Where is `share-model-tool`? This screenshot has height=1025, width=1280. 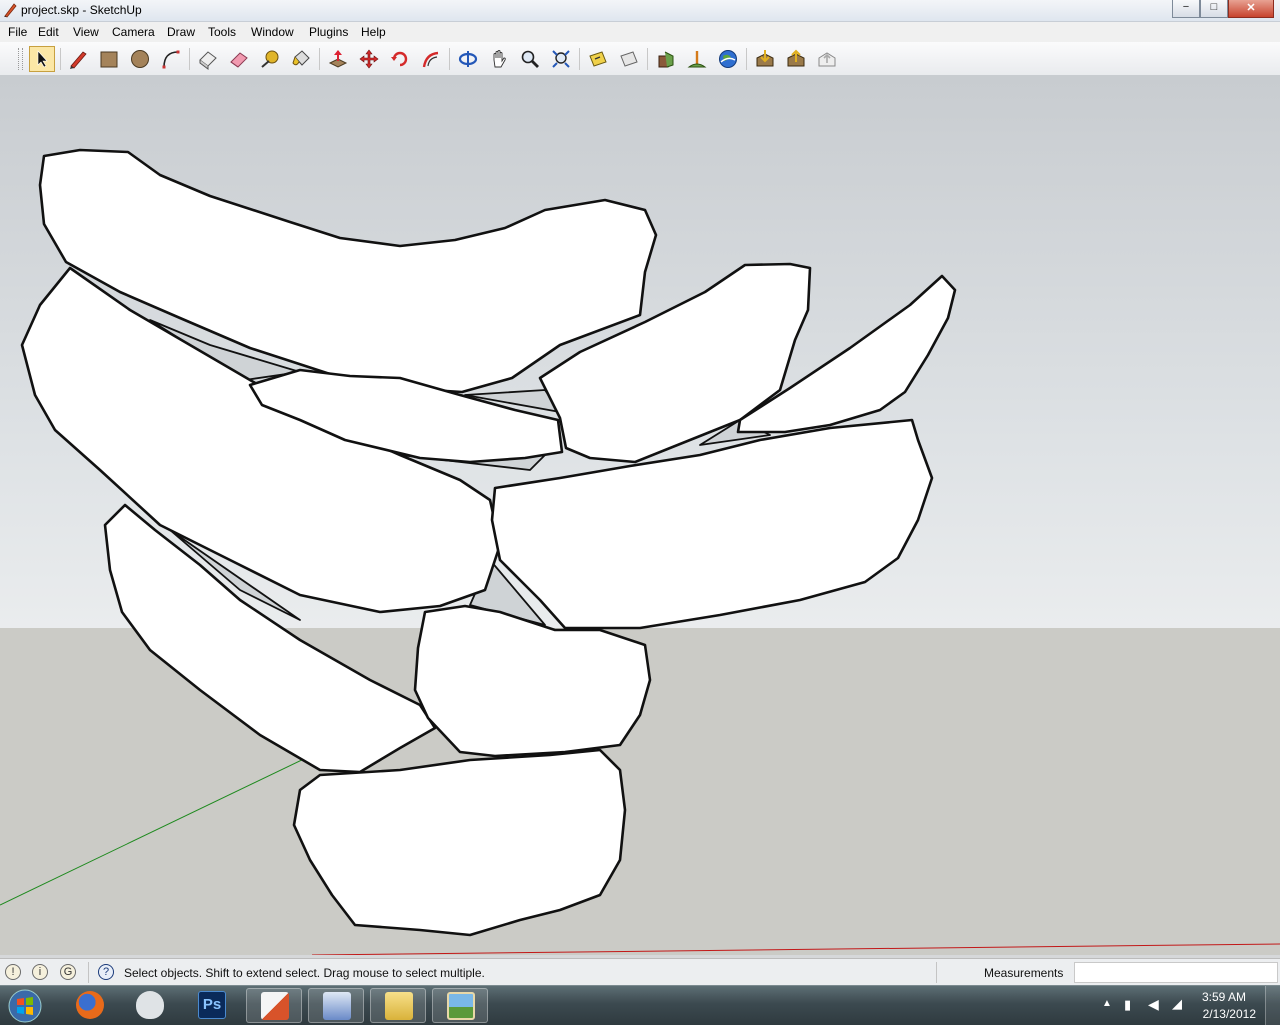 share-model-tool is located at coordinates (796, 59).